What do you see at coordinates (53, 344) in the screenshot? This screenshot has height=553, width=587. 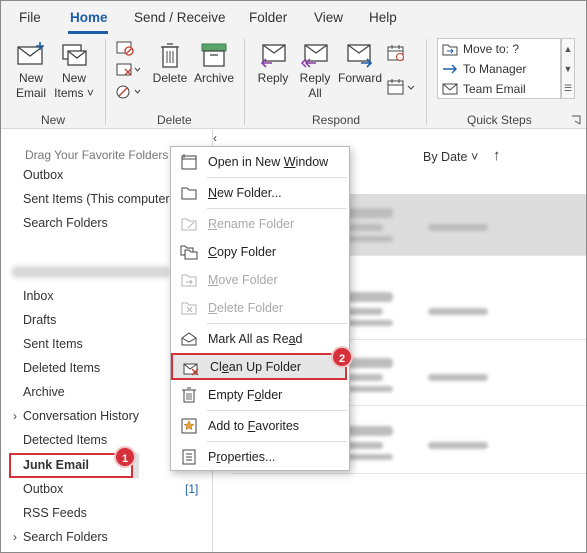 I see `folder-sent-items: Sent Items` at bounding box center [53, 344].